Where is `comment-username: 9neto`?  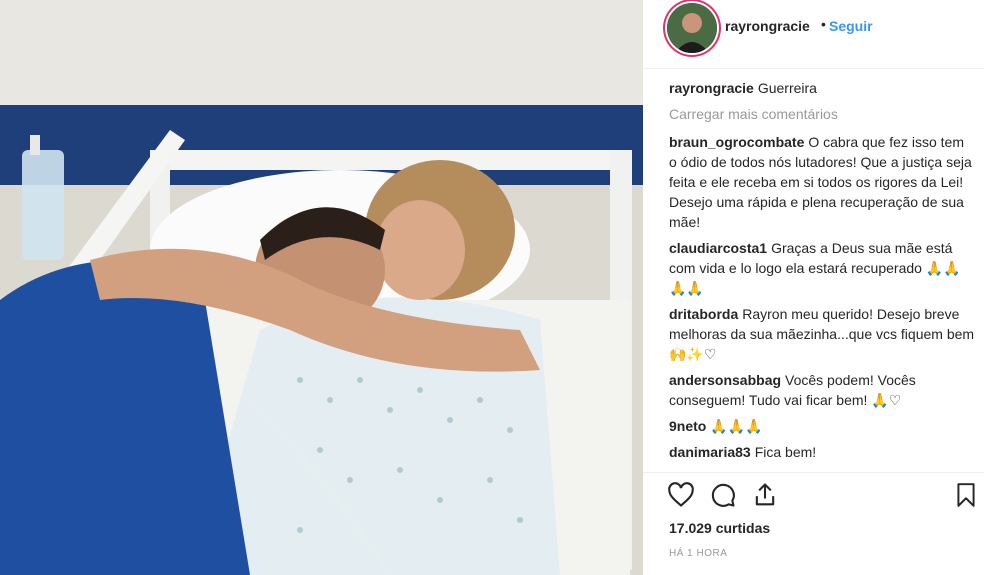 comment-username: 9neto is located at coordinates (687, 426).